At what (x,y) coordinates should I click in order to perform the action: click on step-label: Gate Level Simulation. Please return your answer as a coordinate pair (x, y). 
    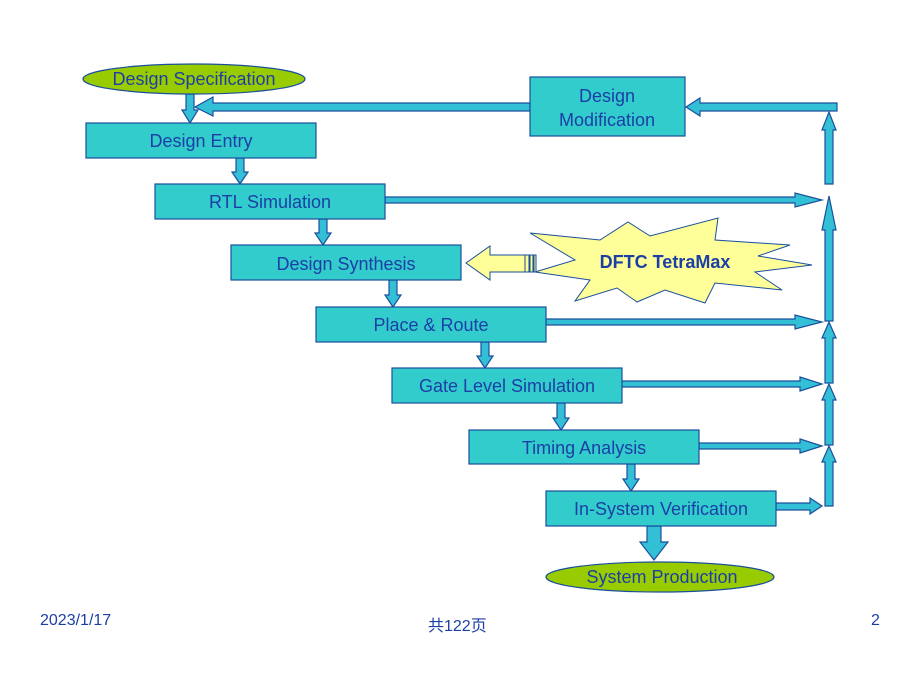
    Looking at the image, I should click on (507, 386).